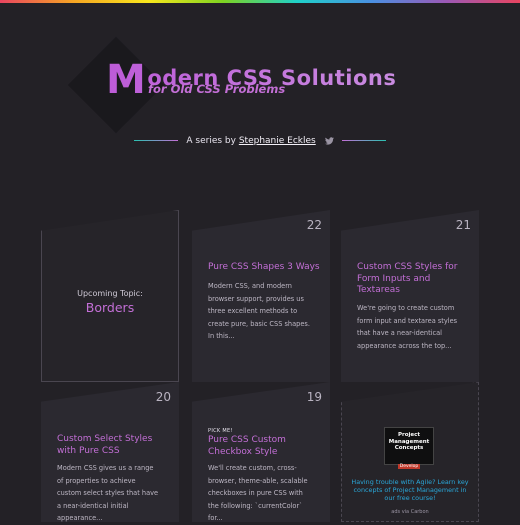 This screenshot has height=525, width=520. I want to click on byline: A series by Stephanie Eckles, so click(260, 141).